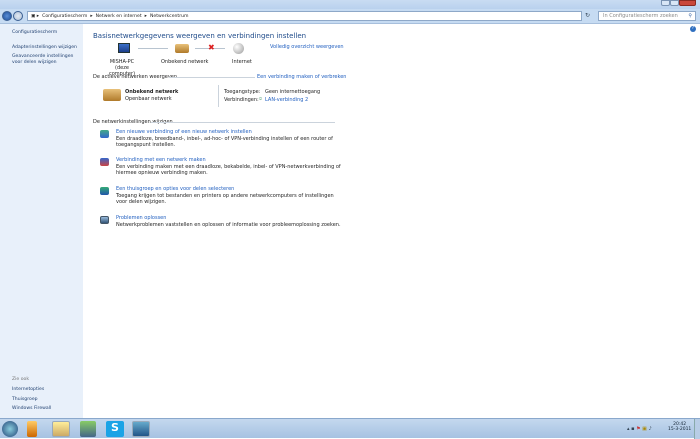  What do you see at coordinates (148, 99) in the screenshot?
I see `active-network-type: Openbaar netwerk` at bounding box center [148, 99].